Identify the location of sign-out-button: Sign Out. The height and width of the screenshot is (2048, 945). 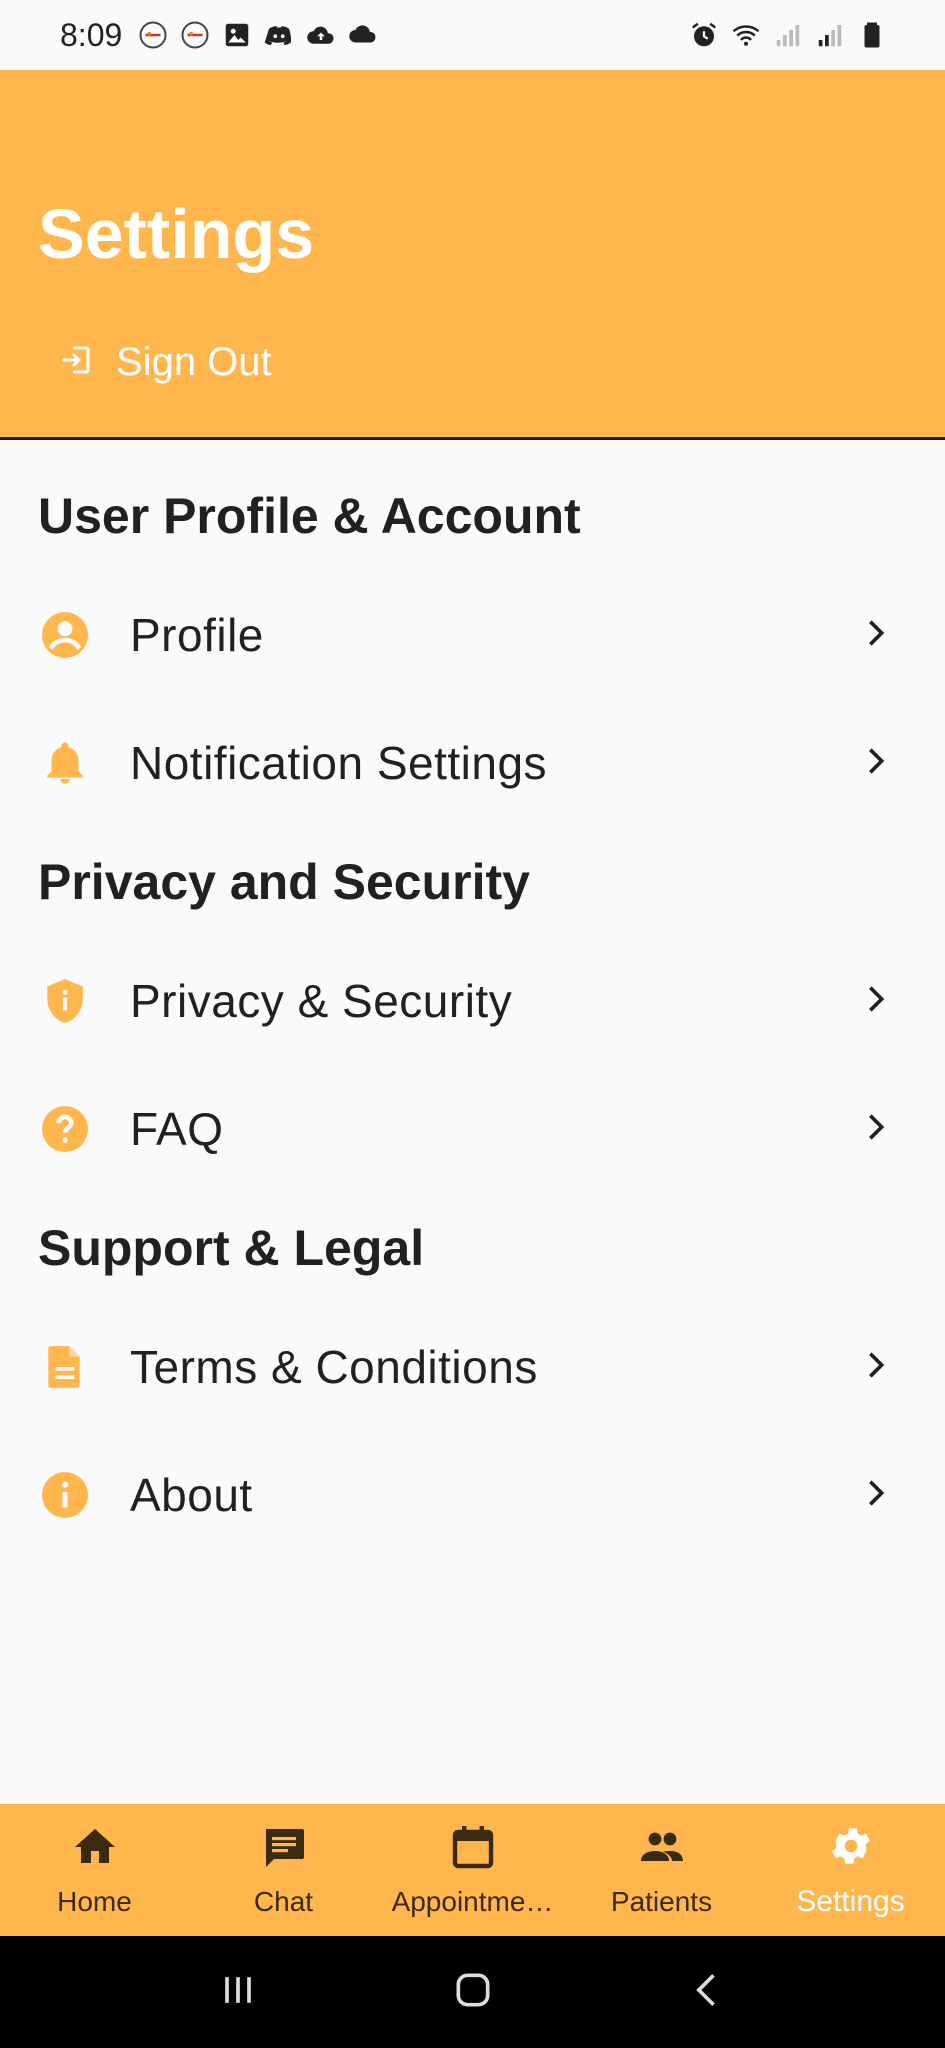
(165, 362).